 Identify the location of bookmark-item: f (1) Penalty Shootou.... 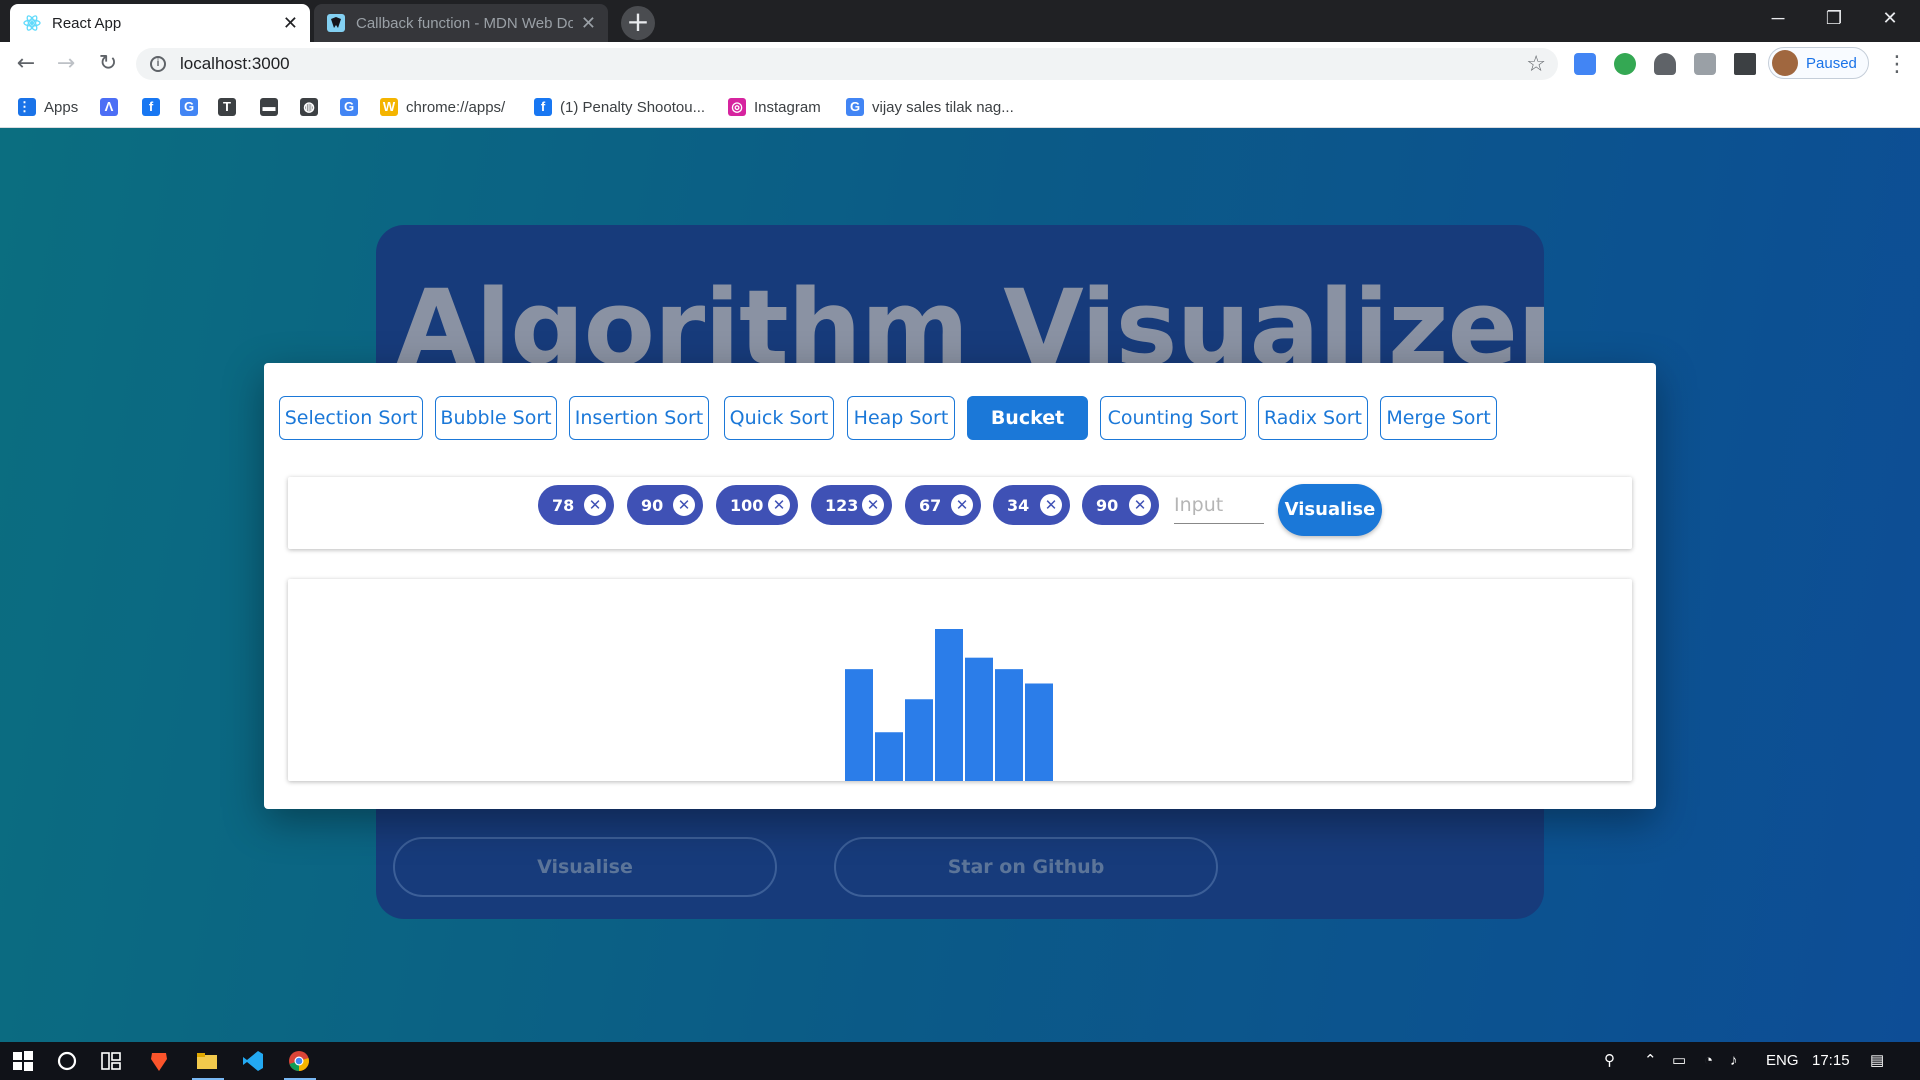
(619, 107).